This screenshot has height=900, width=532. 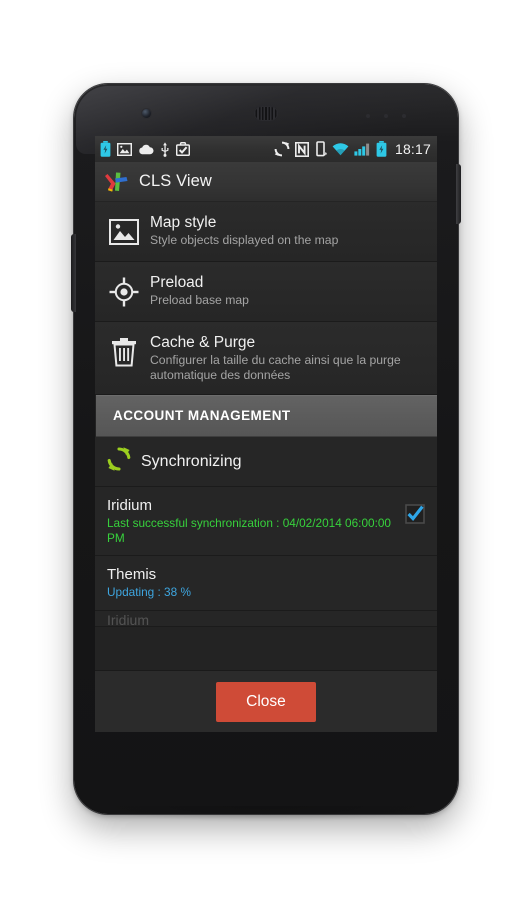 I want to click on cls-view-logo-icon, so click(x=116, y=182).